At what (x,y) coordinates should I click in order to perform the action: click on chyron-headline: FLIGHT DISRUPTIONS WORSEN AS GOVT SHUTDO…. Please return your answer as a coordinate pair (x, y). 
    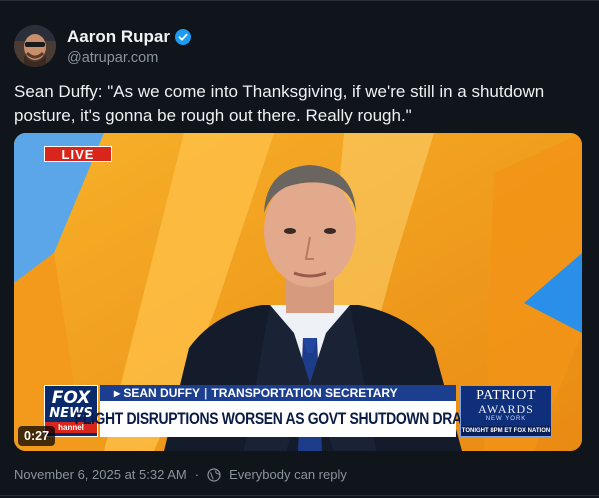
    Looking at the image, I should click on (278, 419).